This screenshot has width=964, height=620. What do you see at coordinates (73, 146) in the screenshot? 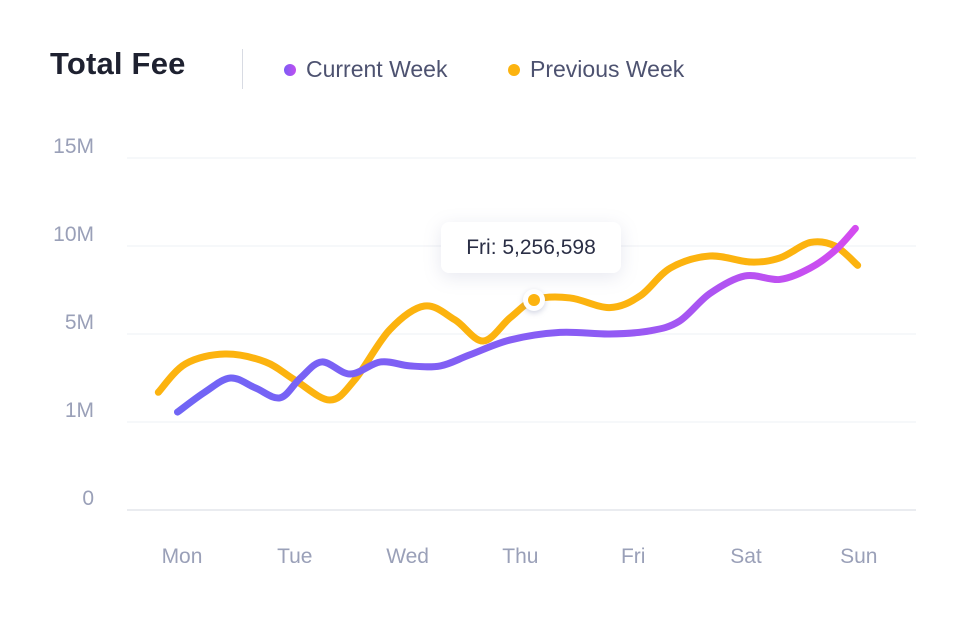
I see `y-tick-label: 15M` at bounding box center [73, 146].